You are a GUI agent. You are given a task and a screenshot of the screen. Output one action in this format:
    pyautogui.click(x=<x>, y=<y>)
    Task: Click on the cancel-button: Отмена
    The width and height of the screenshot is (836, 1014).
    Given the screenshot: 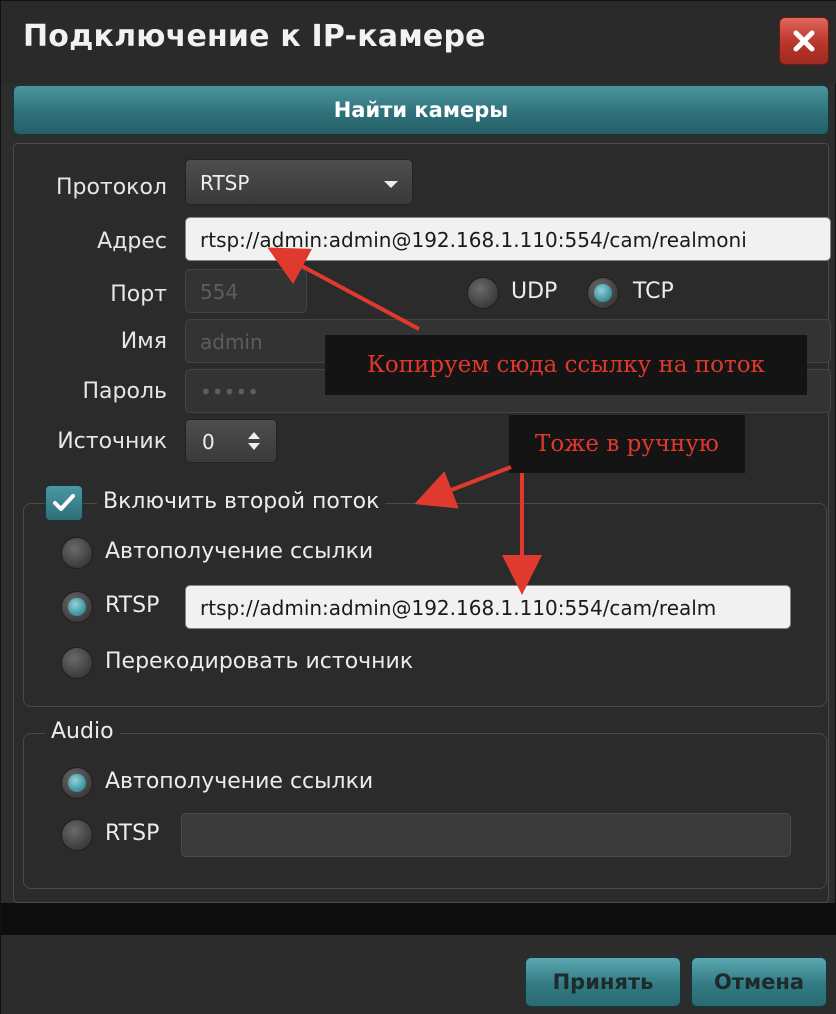 What is the action you would take?
    pyautogui.click(x=759, y=982)
    